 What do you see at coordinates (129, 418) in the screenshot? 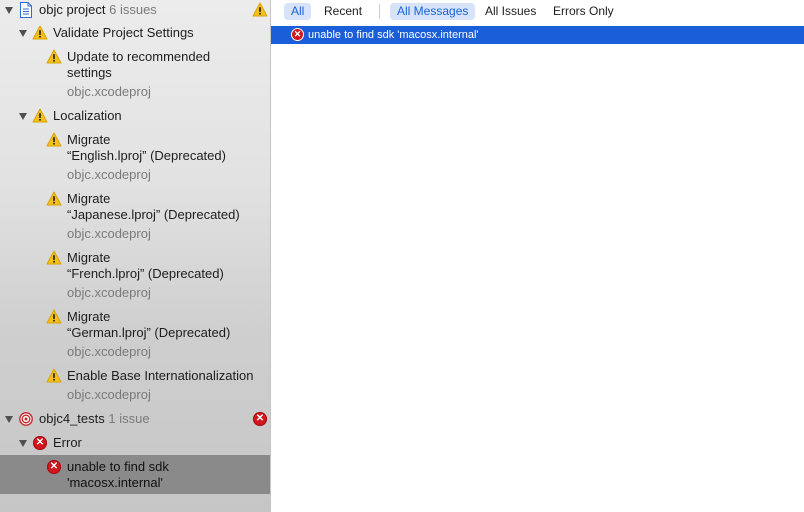
I see `target-issue-count: 1 issue` at bounding box center [129, 418].